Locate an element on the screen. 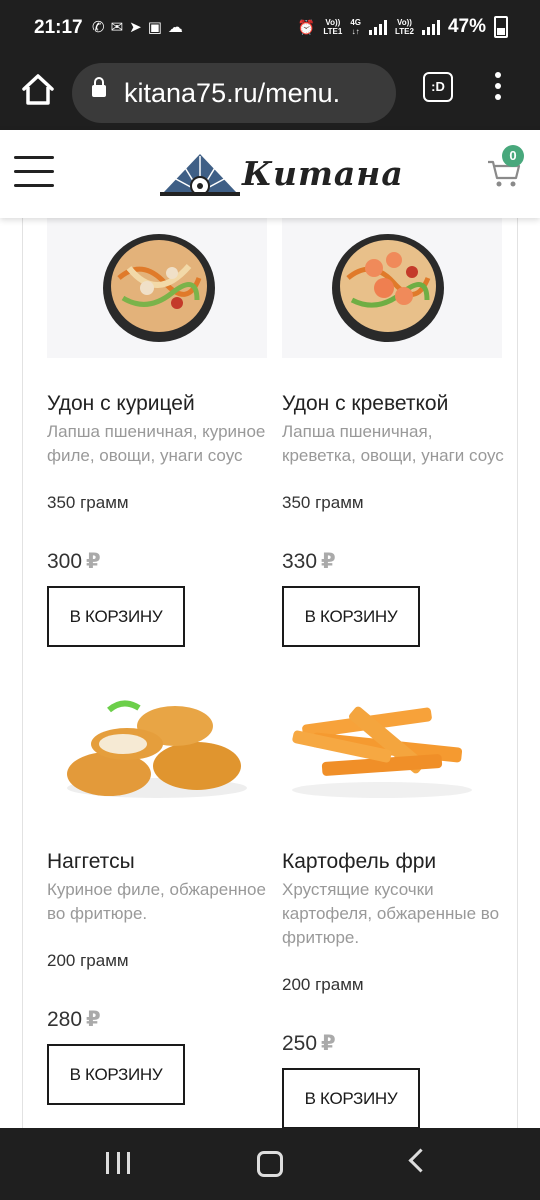 The width and height of the screenshot is (540, 1200). address-bar: kitana75.ru/menu. is located at coordinates (234, 93).